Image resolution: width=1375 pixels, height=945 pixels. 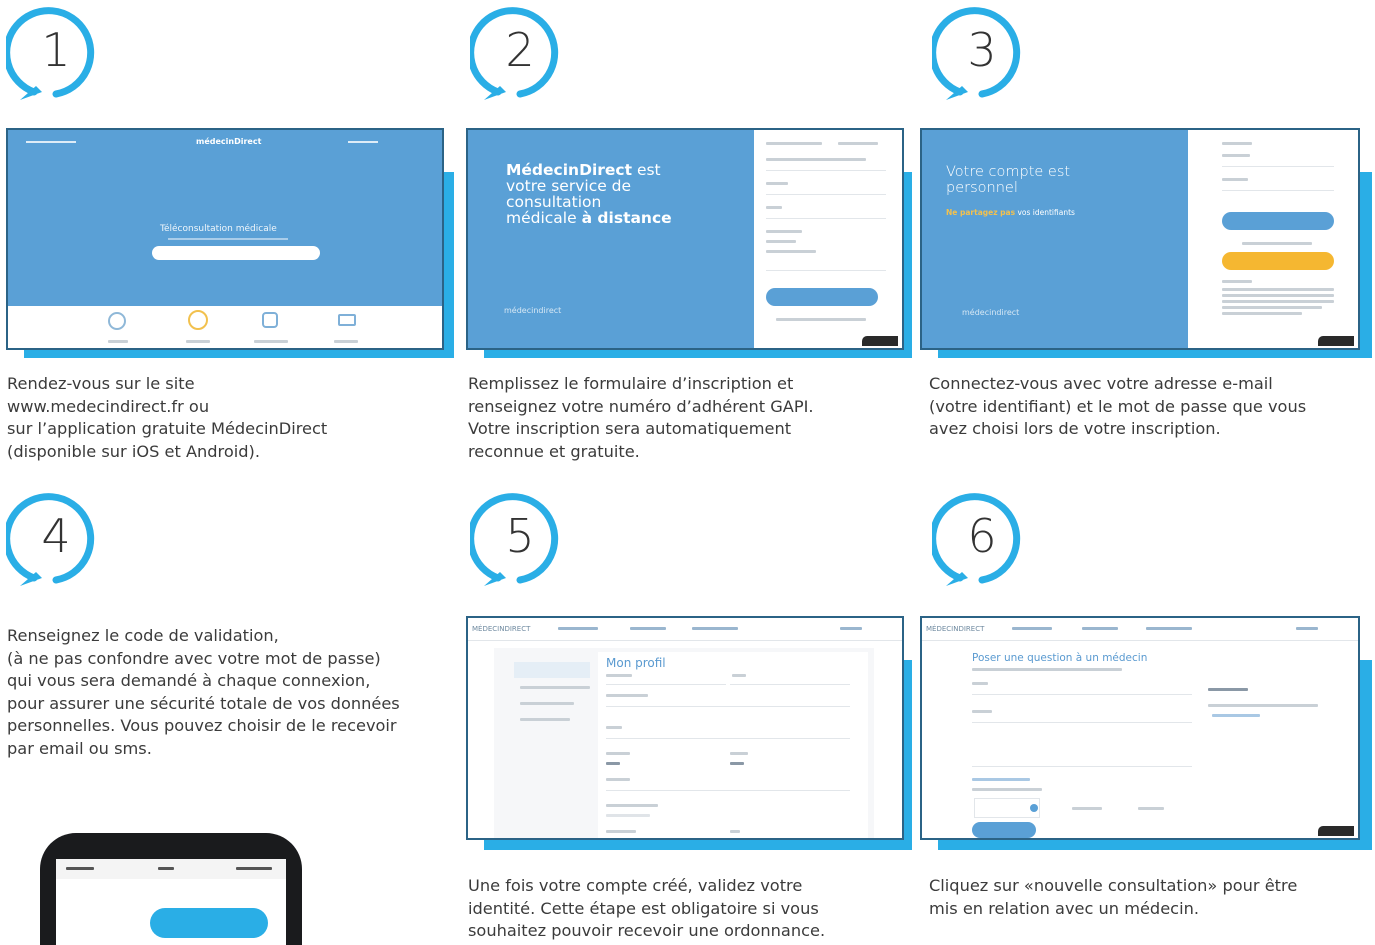 I want to click on chat-icon, so click(x=198, y=320).